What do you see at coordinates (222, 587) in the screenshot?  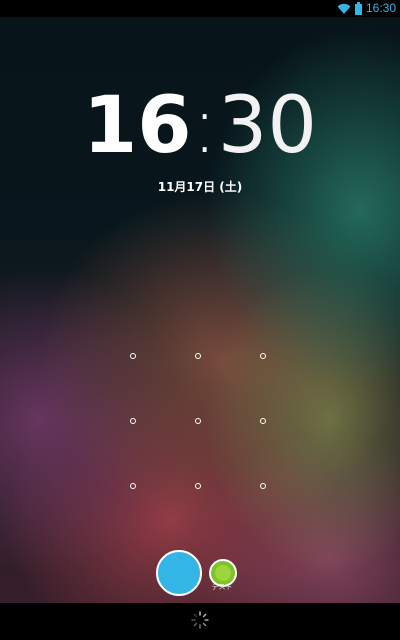 I see `green-app-label: テスト` at bounding box center [222, 587].